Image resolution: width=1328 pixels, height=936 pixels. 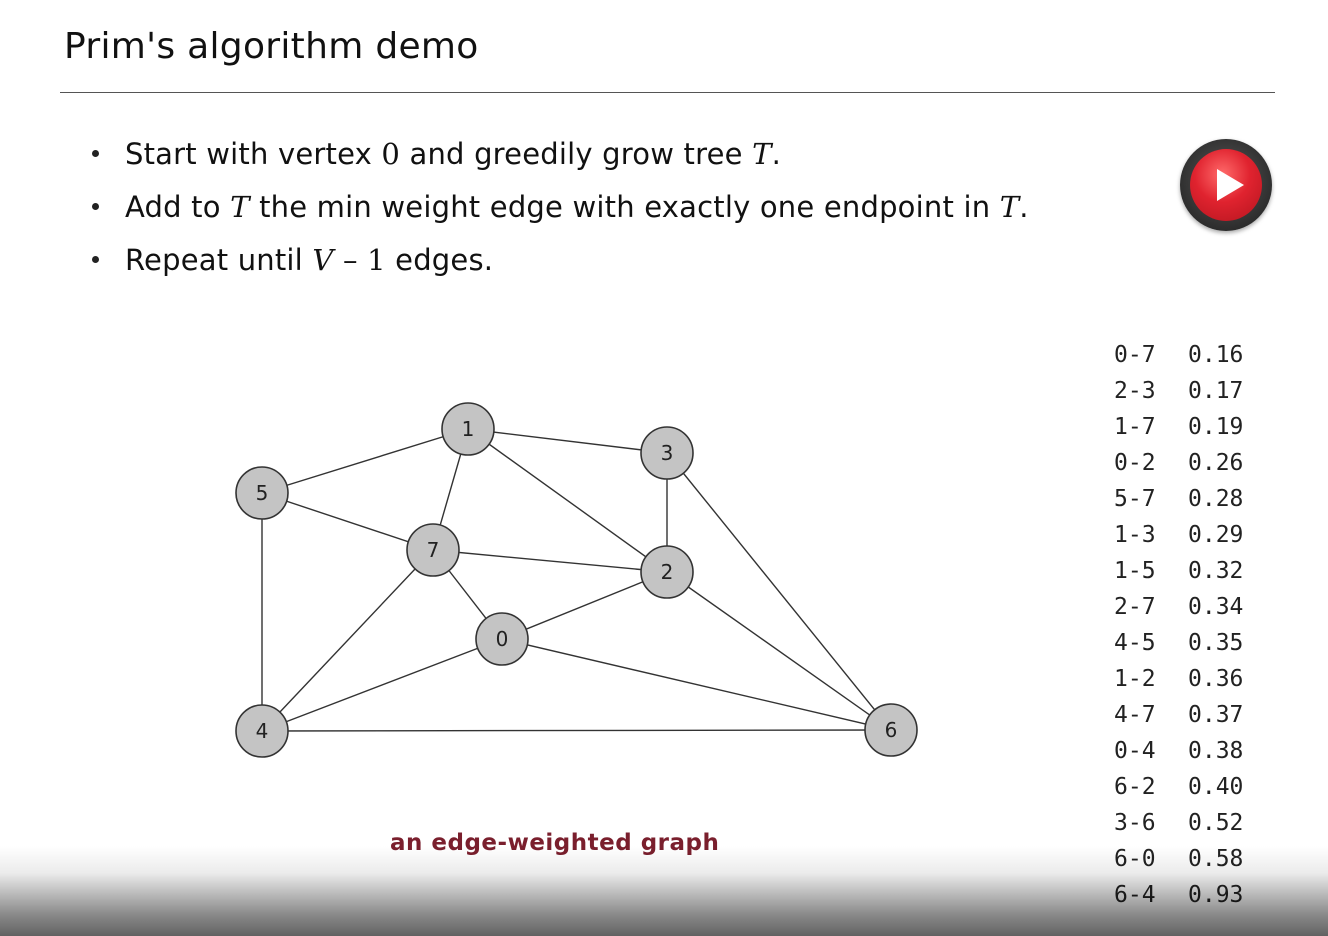 What do you see at coordinates (1216, 715) in the screenshot?
I see `edge-weight: 0.37` at bounding box center [1216, 715].